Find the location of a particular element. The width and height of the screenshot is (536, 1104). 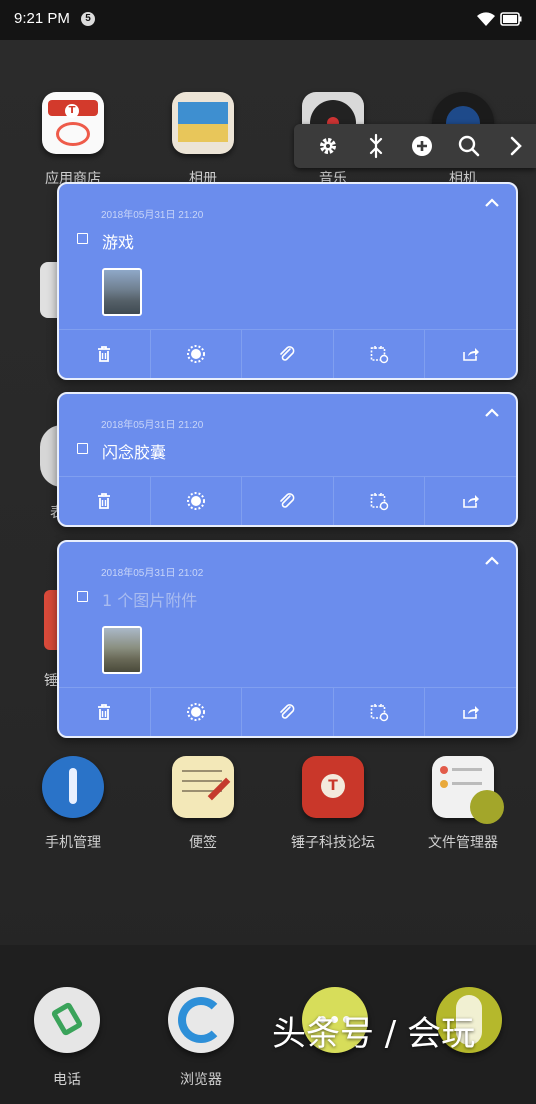

partial-app-label-2: 锤 is located at coordinates (51, 681).